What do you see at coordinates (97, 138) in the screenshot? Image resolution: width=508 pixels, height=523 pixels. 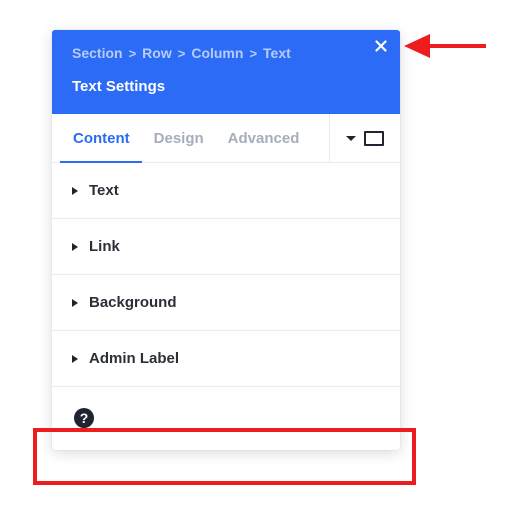 I see `tab-content: Content` at bounding box center [97, 138].